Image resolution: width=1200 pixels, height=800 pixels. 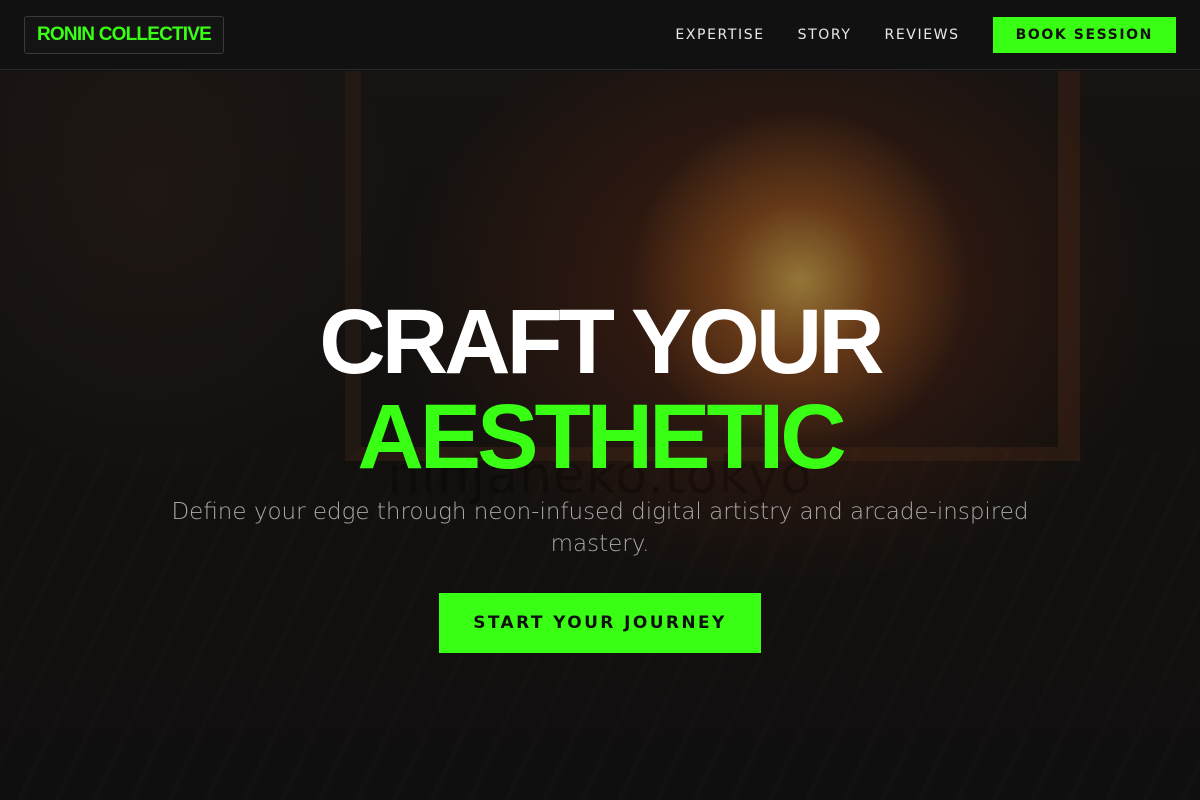 I want to click on nav-link-expertise: EXPERTISE, so click(x=719, y=35).